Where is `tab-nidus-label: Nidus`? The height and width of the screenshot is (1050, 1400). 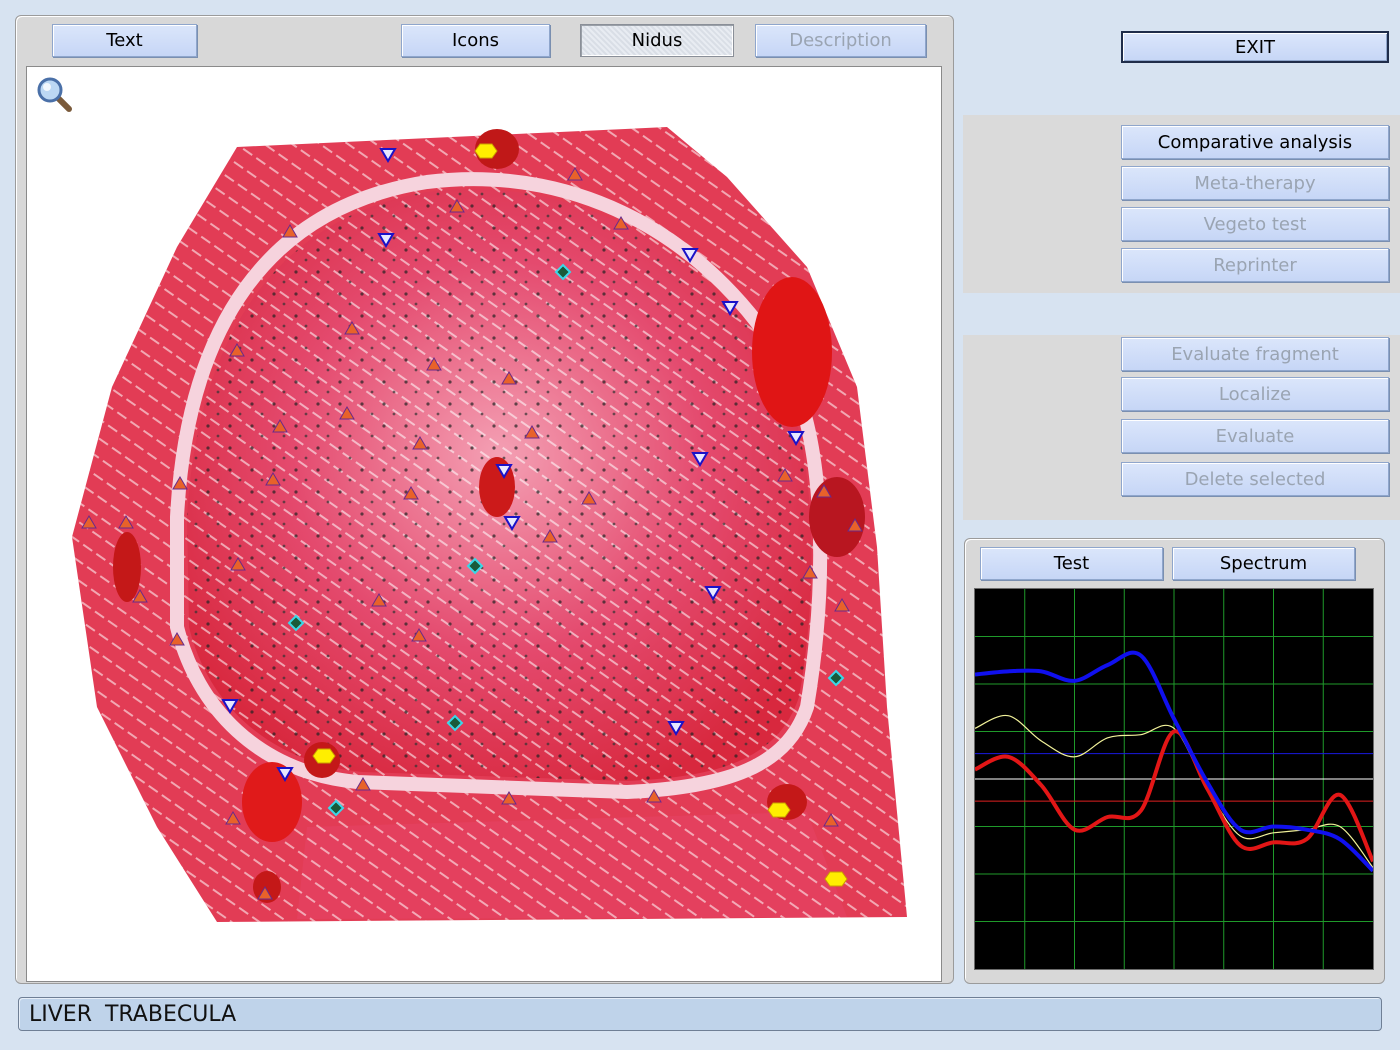 tab-nidus-label: Nidus is located at coordinates (657, 40).